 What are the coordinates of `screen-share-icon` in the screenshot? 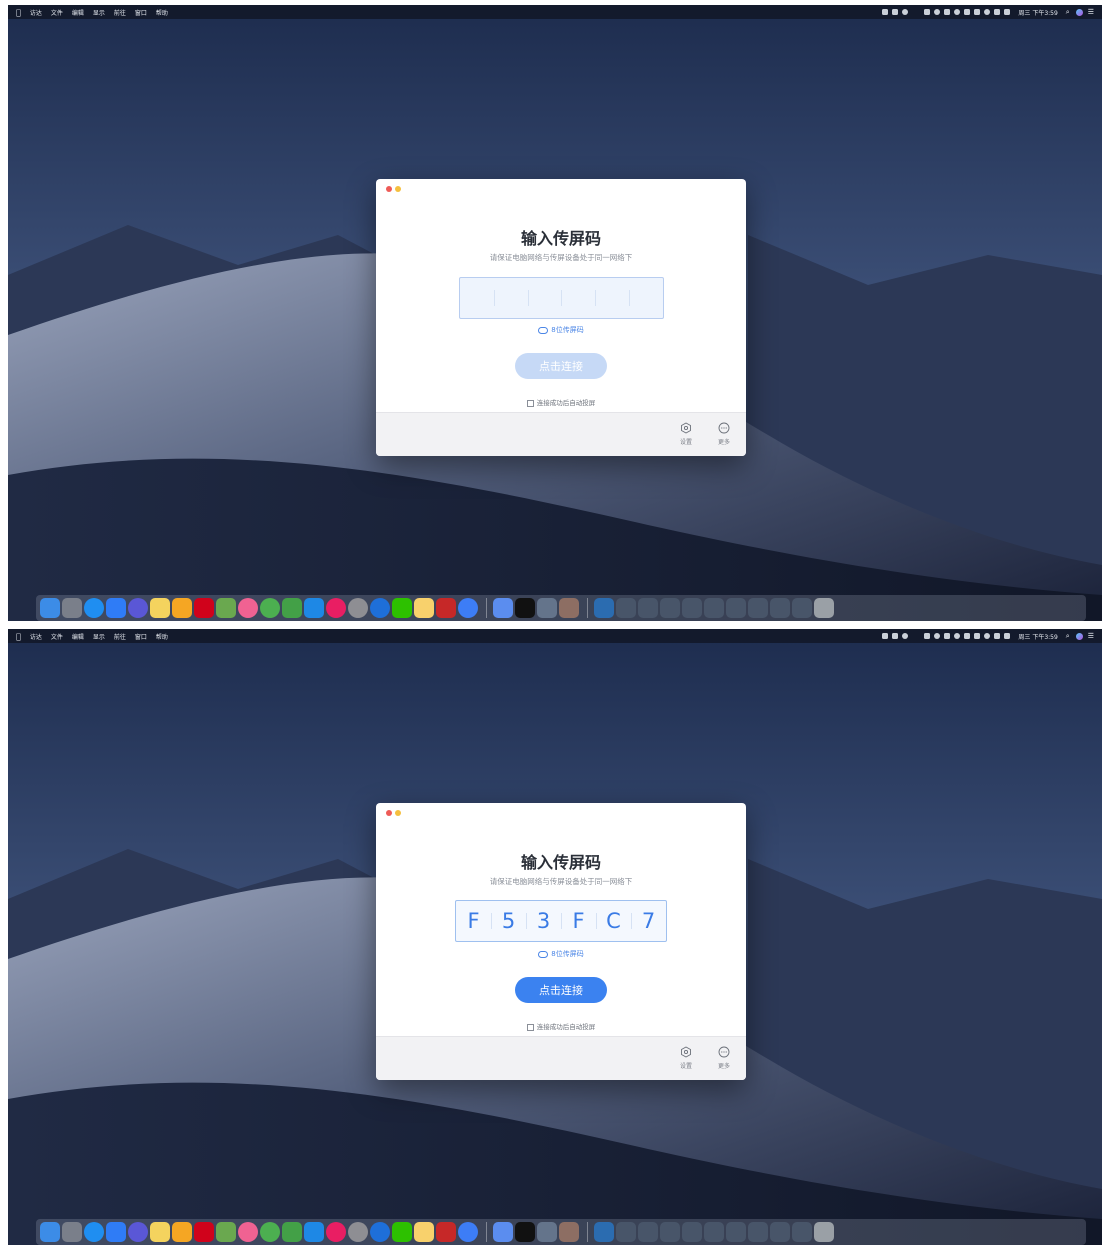 It's located at (503, 1232).